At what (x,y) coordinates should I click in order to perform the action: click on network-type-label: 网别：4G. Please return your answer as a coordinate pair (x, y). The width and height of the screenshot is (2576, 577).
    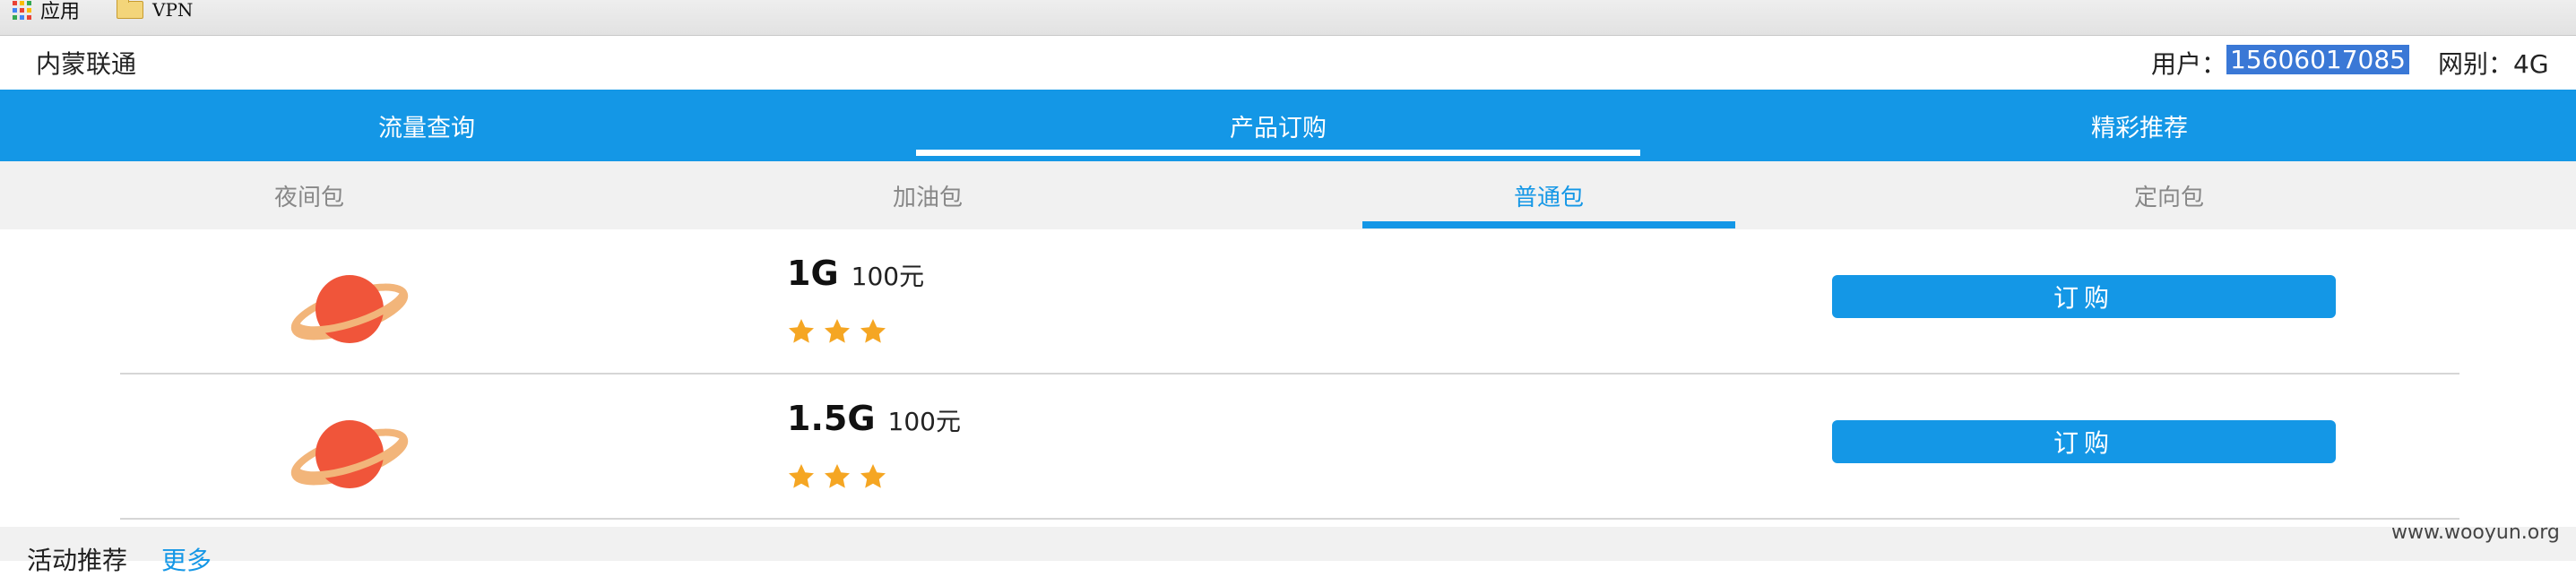
    Looking at the image, I should click on (2493, 64).